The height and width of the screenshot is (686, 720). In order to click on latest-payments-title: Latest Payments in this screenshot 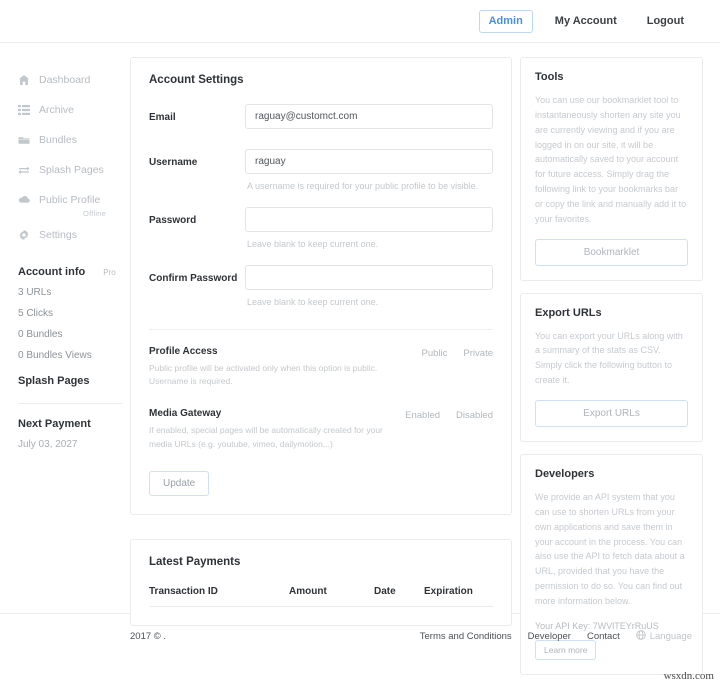, I will do `click(195, 561)`.